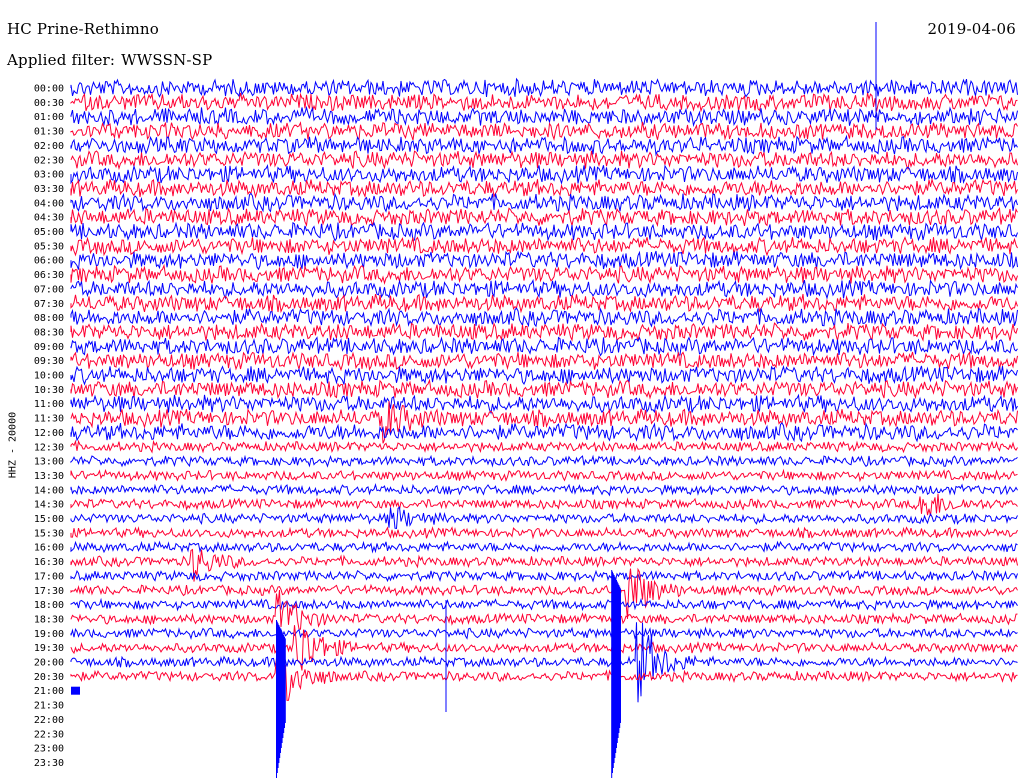 The height and width of the screenshot is (780, 1024). What do you see at coordinates (49, 562) in the screenshot?
I see `tick-label-1630: 16:30` at bounding box center [49, 562].